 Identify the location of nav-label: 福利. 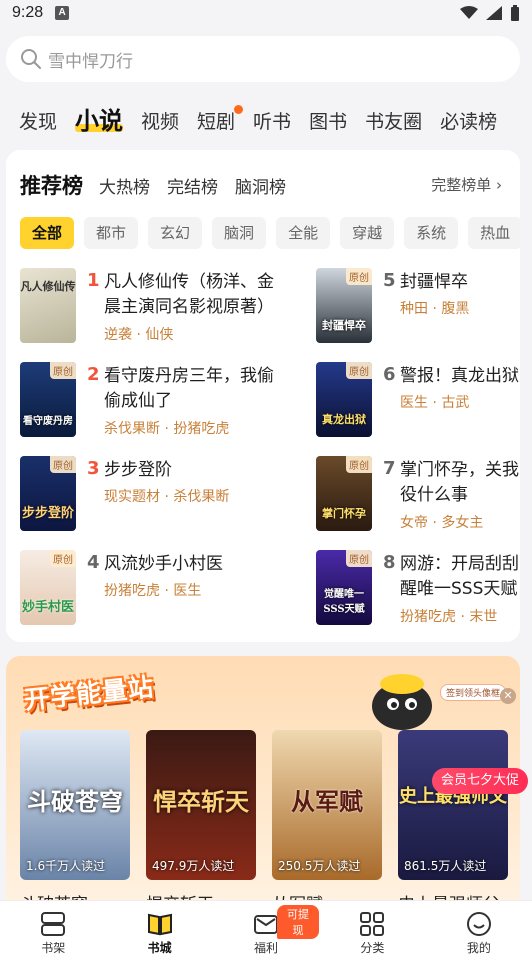
(266, 948).